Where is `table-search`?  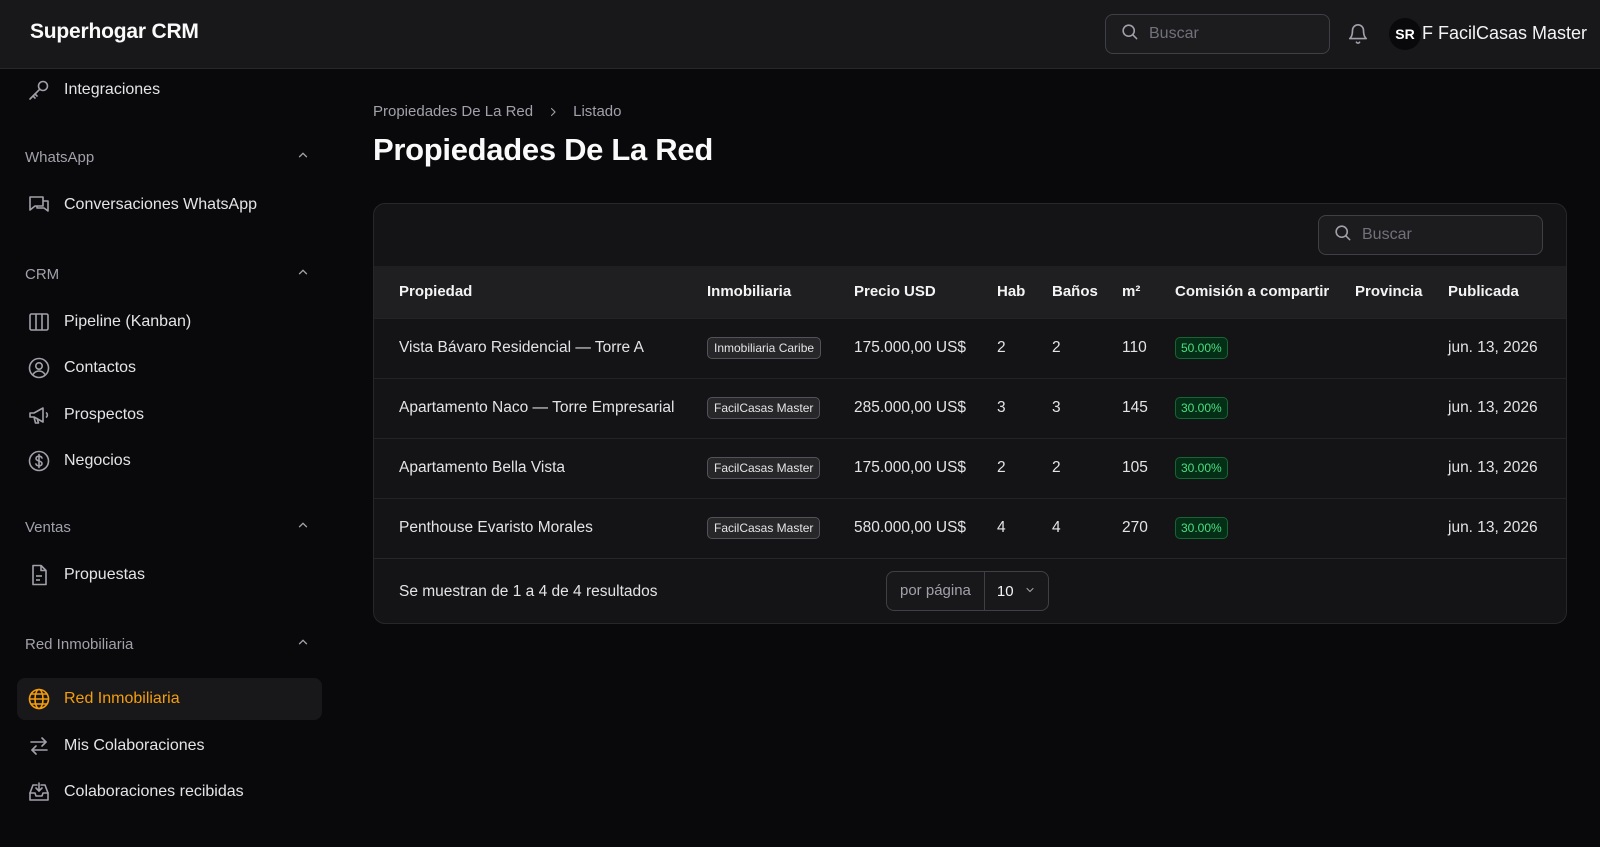
table-search is located at coordinates (1430, 235).